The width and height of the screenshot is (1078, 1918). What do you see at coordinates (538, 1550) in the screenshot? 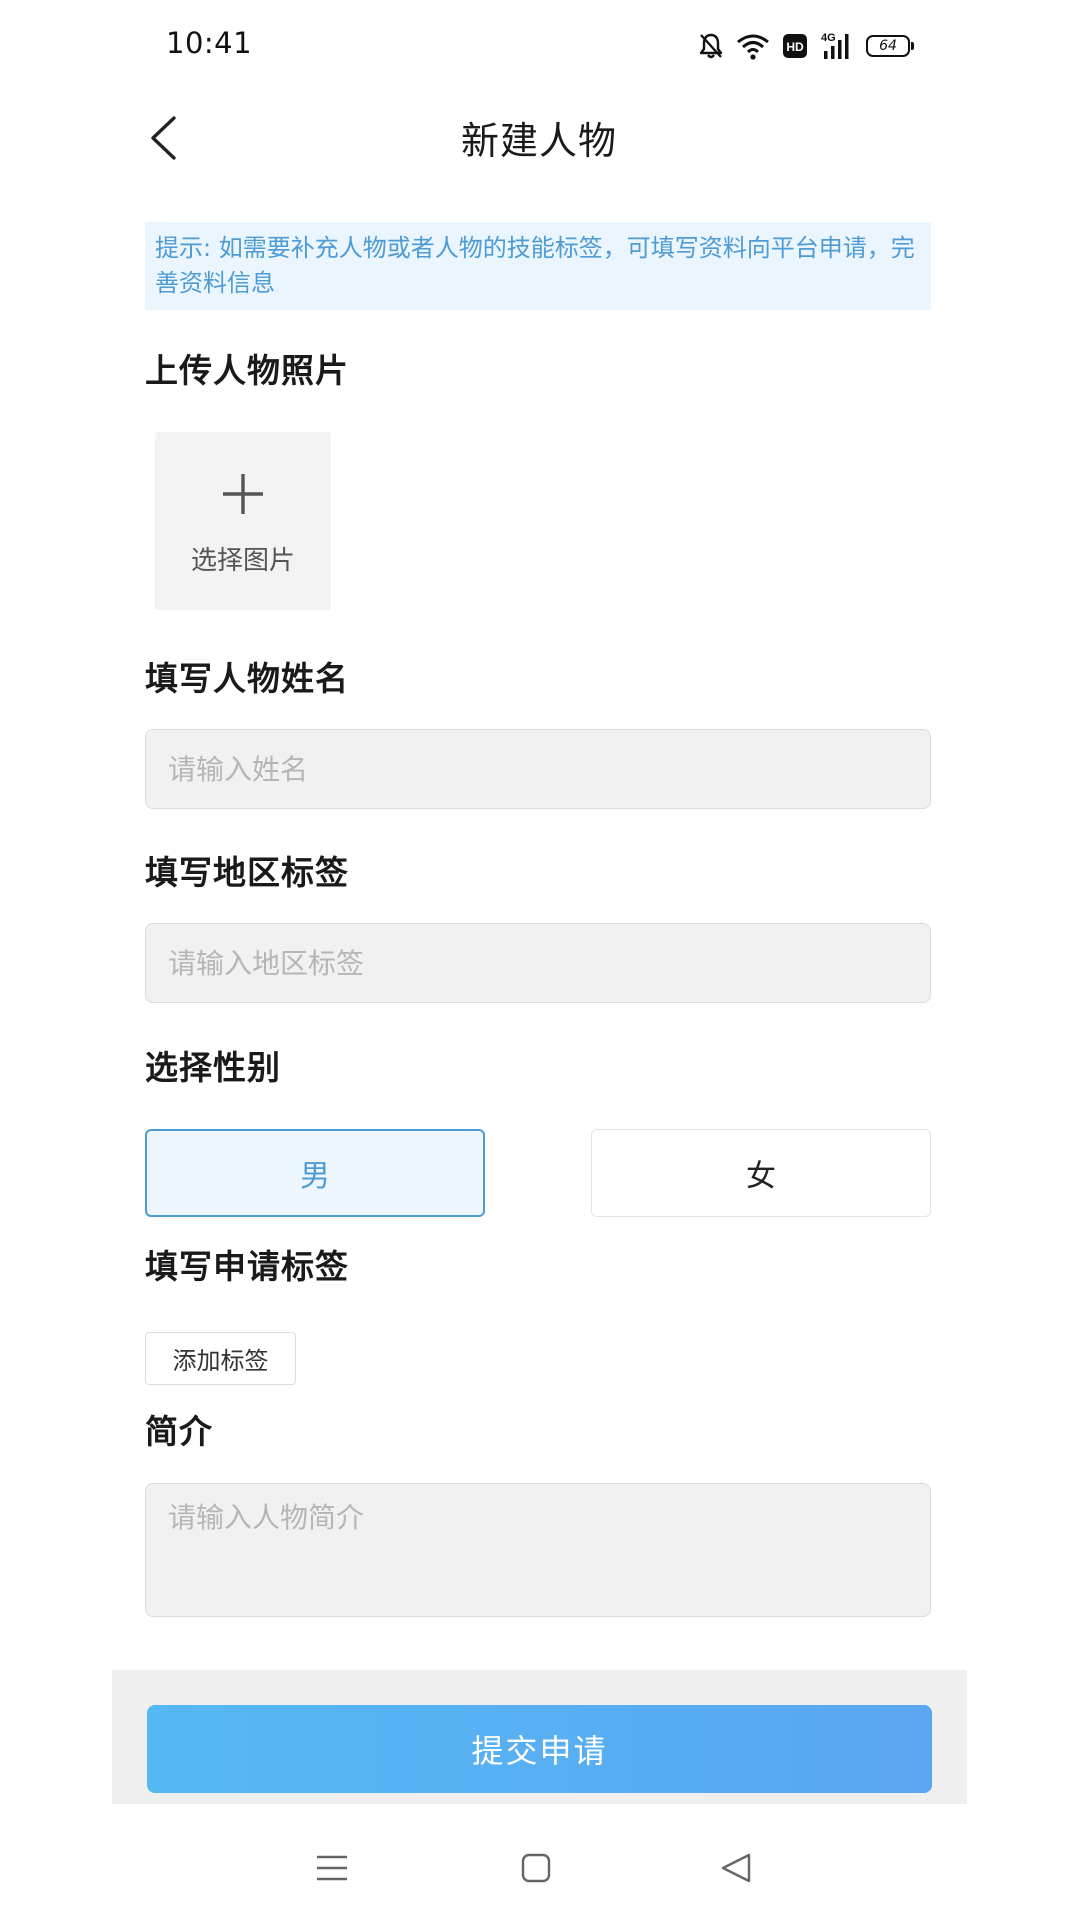
I see `intro-textarea` at bounding box center [538, 1550].